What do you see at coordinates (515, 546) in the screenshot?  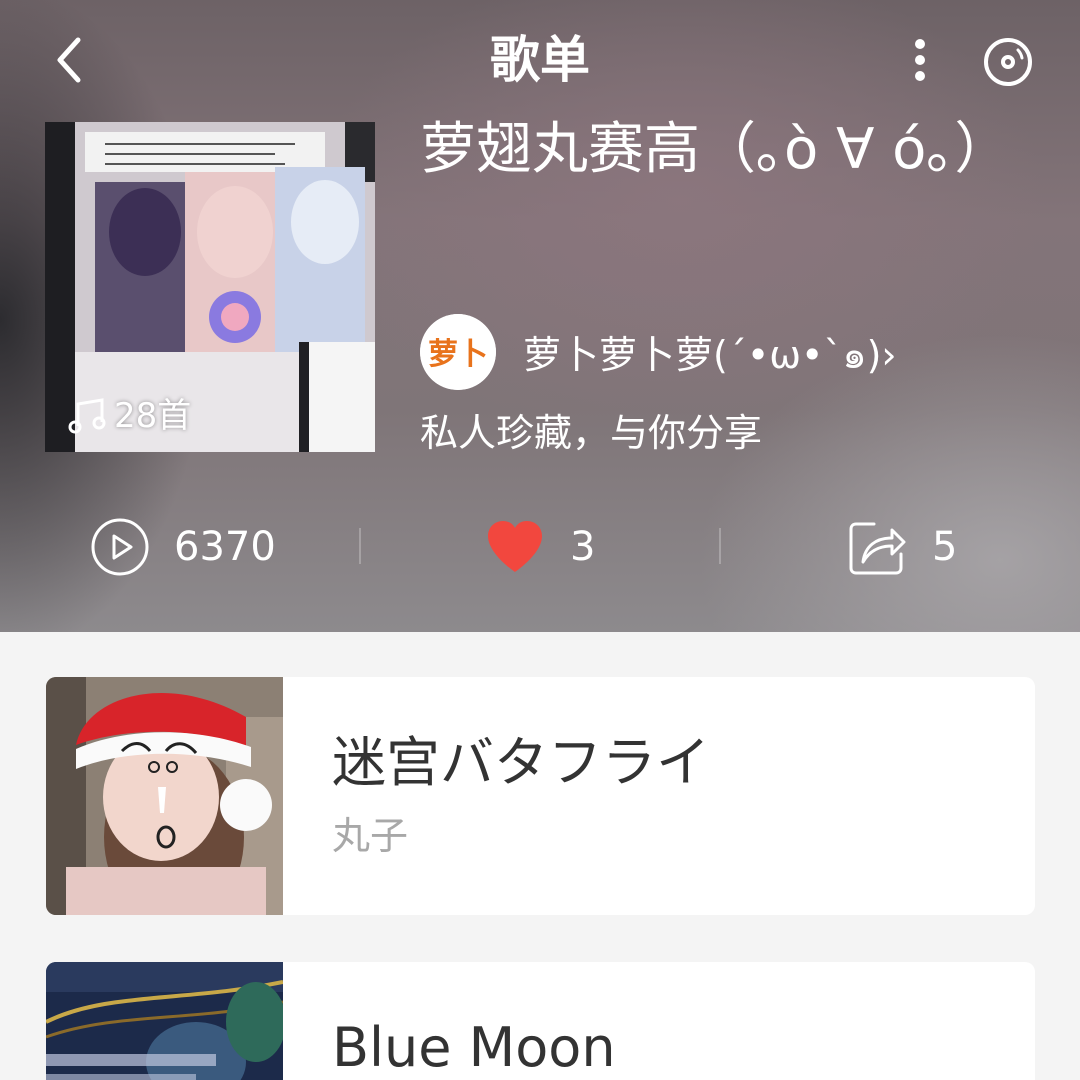 I see `heart-icon` at bounding box center [515, 546].